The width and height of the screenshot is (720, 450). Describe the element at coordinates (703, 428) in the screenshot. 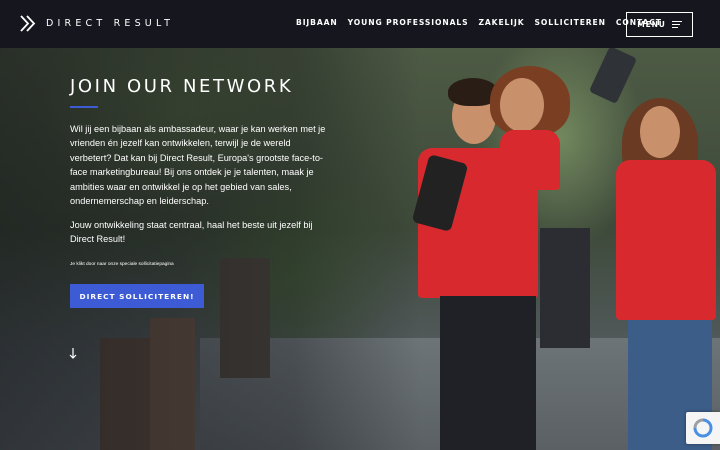

I see `recaptcha-icon` at that location.